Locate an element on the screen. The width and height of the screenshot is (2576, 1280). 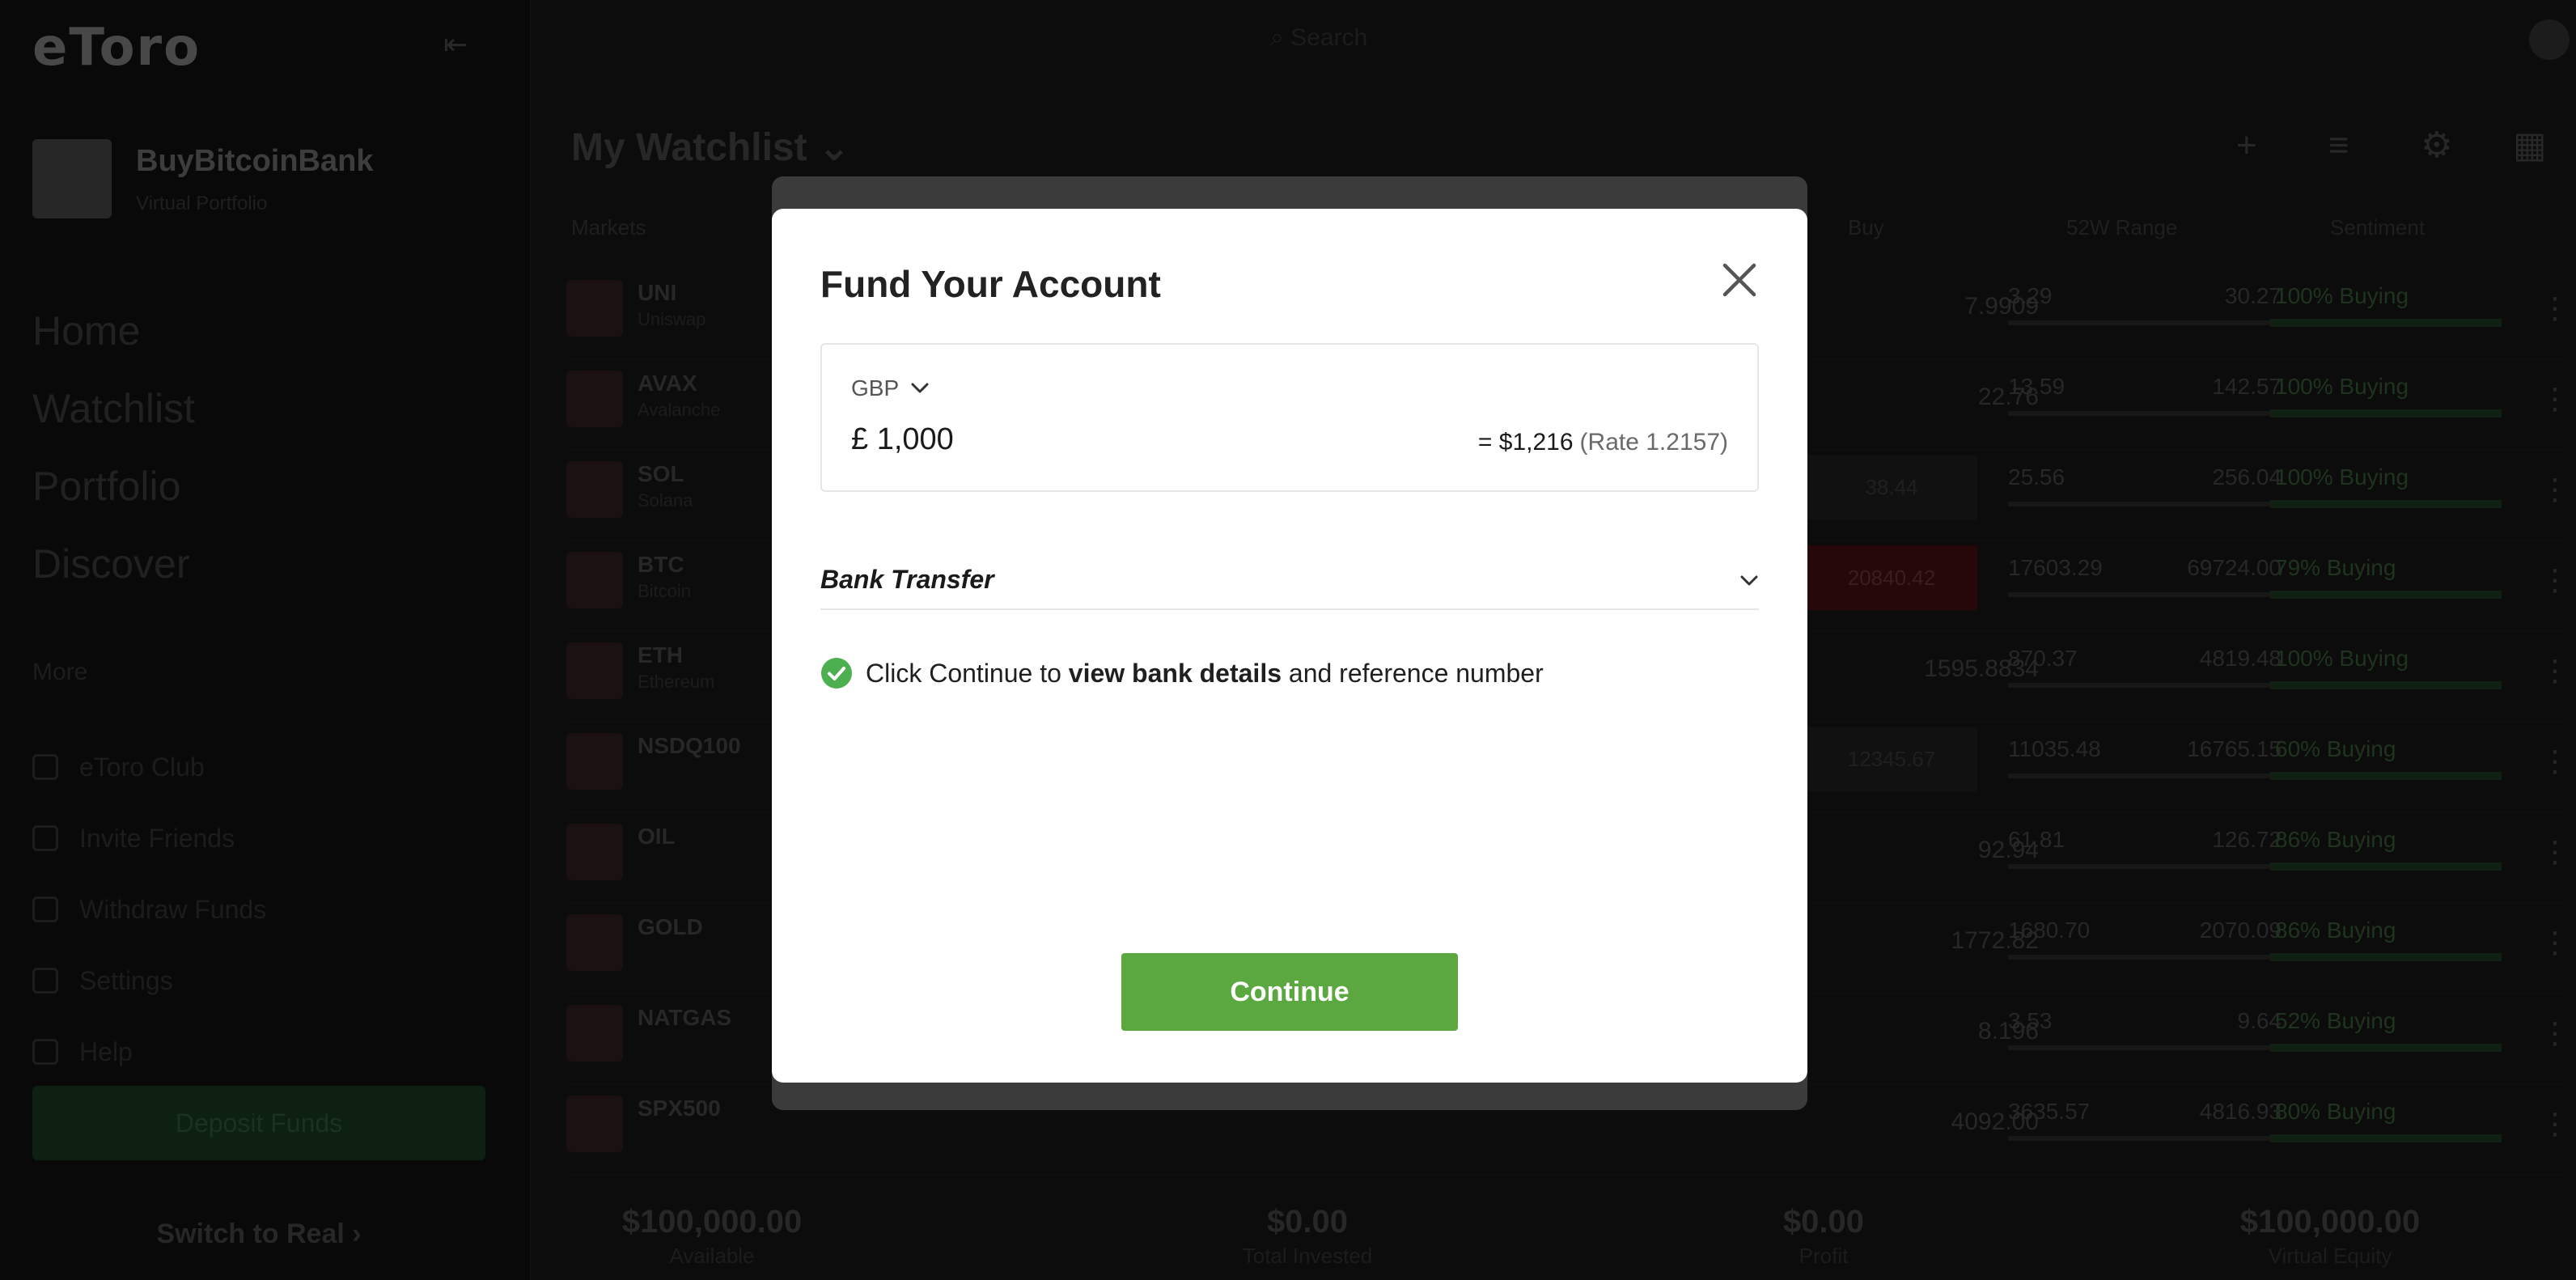
dialog-title: Fund Your Account is located at coordinates (990, 284).